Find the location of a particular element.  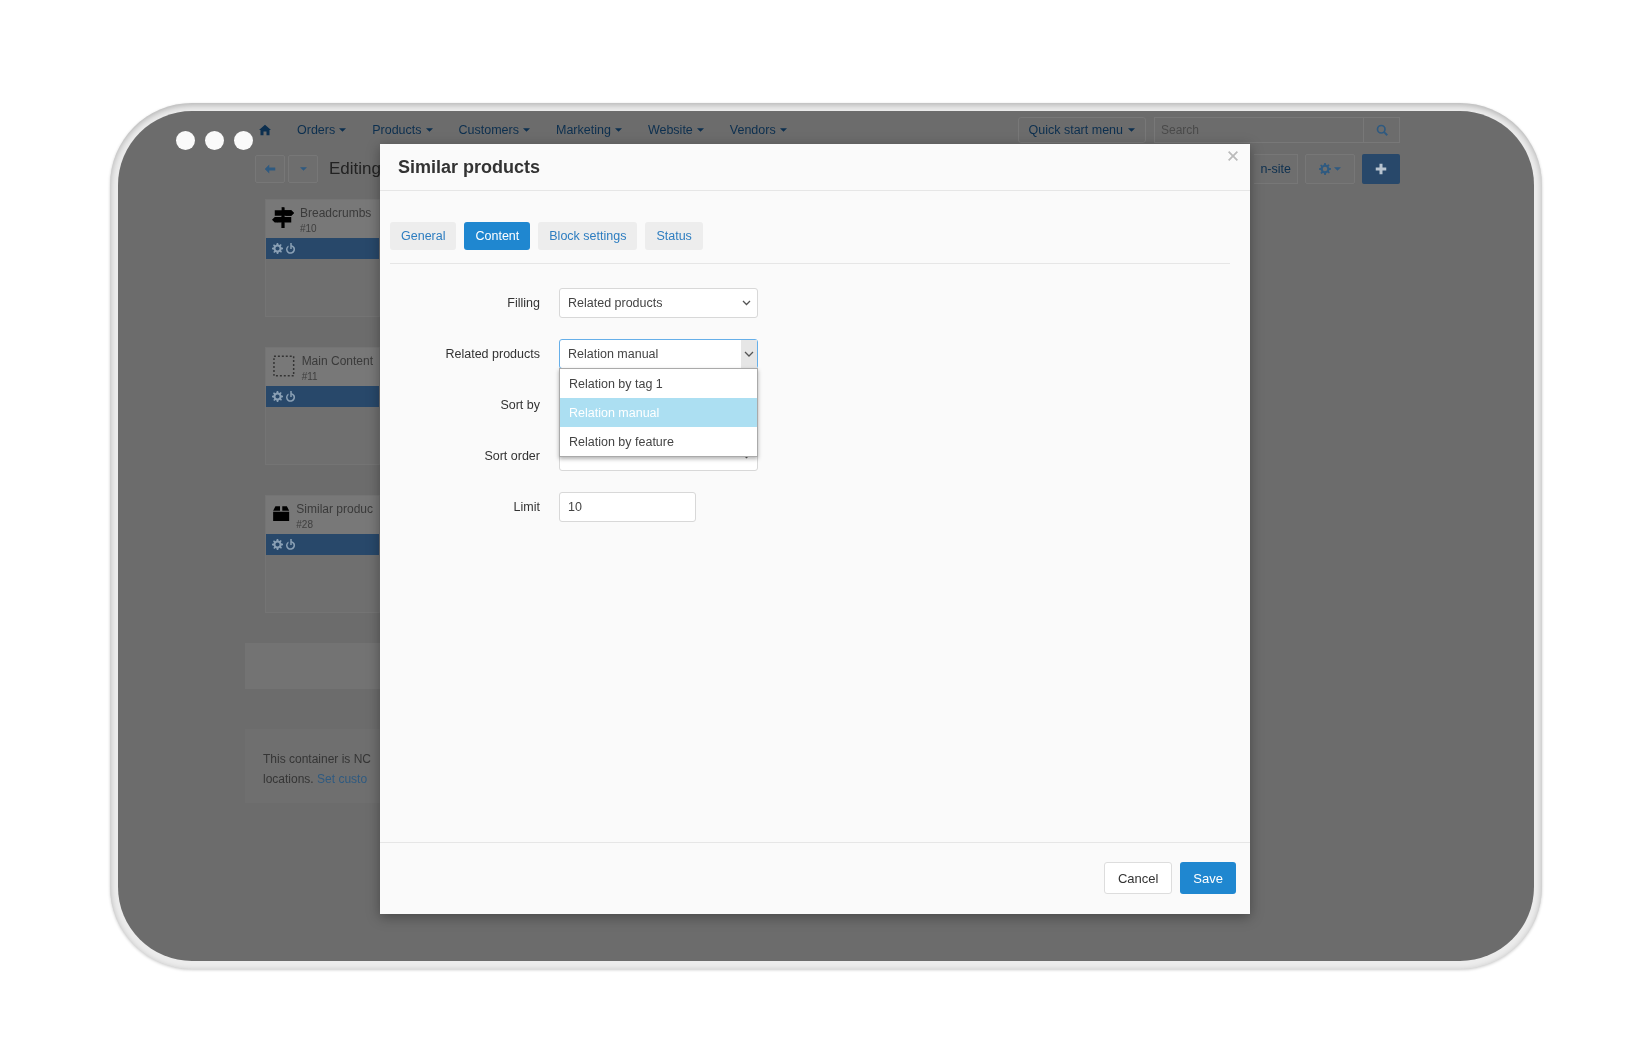

block-id: #10 is located at coordinates (309, 228).